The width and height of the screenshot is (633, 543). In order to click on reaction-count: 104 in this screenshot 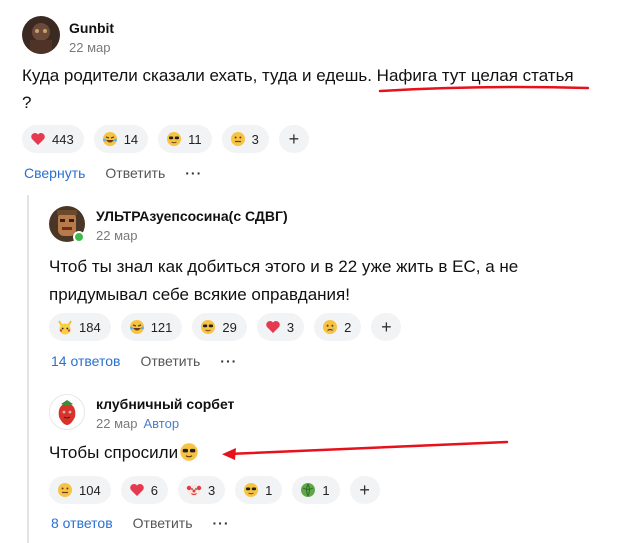, I will do `click(90, 490)`.